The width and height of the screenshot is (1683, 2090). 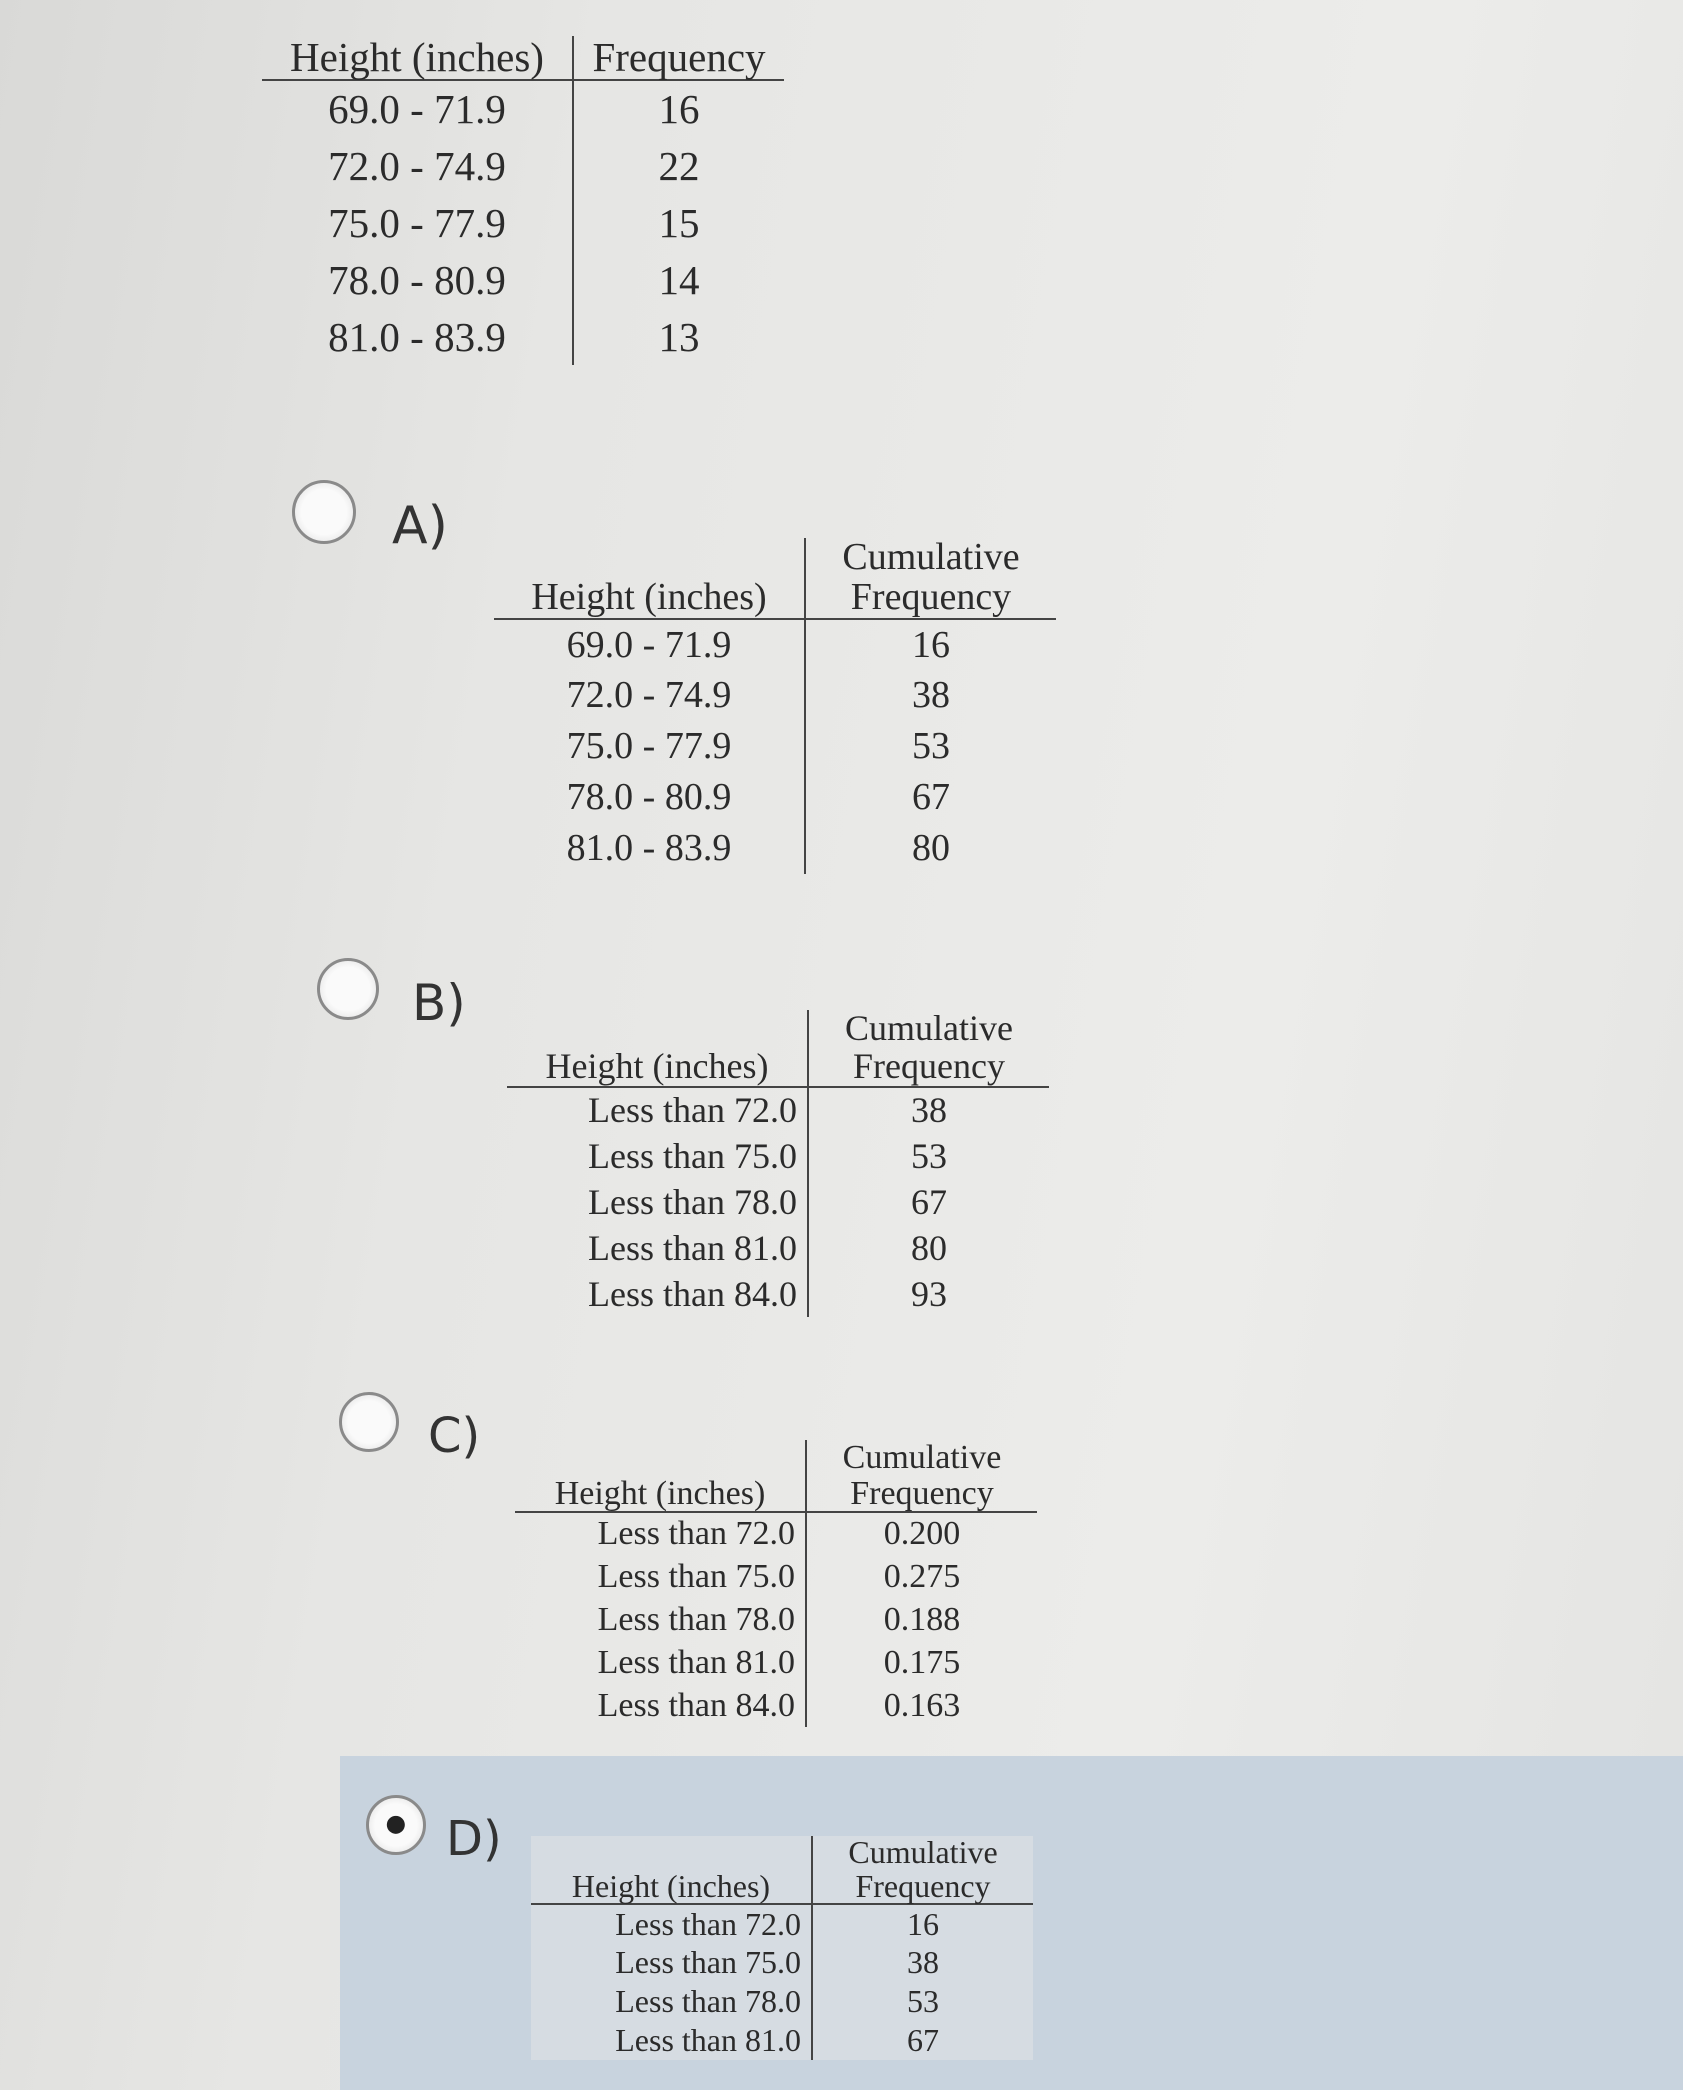 I want to click on table-row: Less than 72.0 0.200, so click(x=776, y=1534).